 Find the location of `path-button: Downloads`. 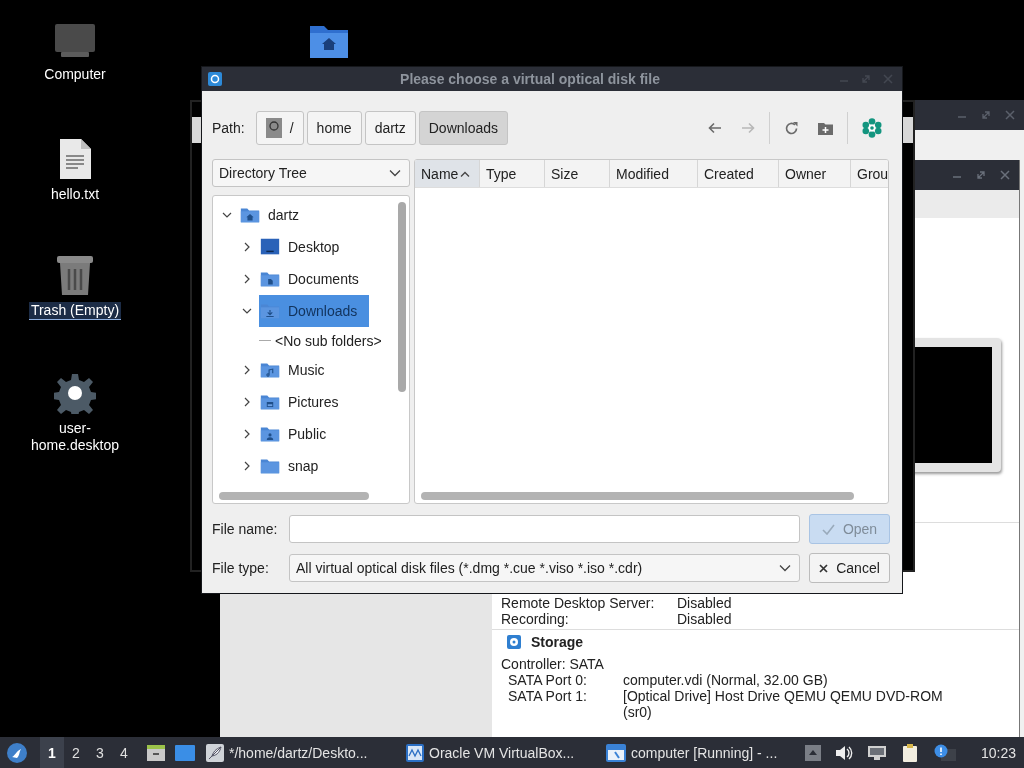

path-button: Downloads is located at coordinates (463, 128).